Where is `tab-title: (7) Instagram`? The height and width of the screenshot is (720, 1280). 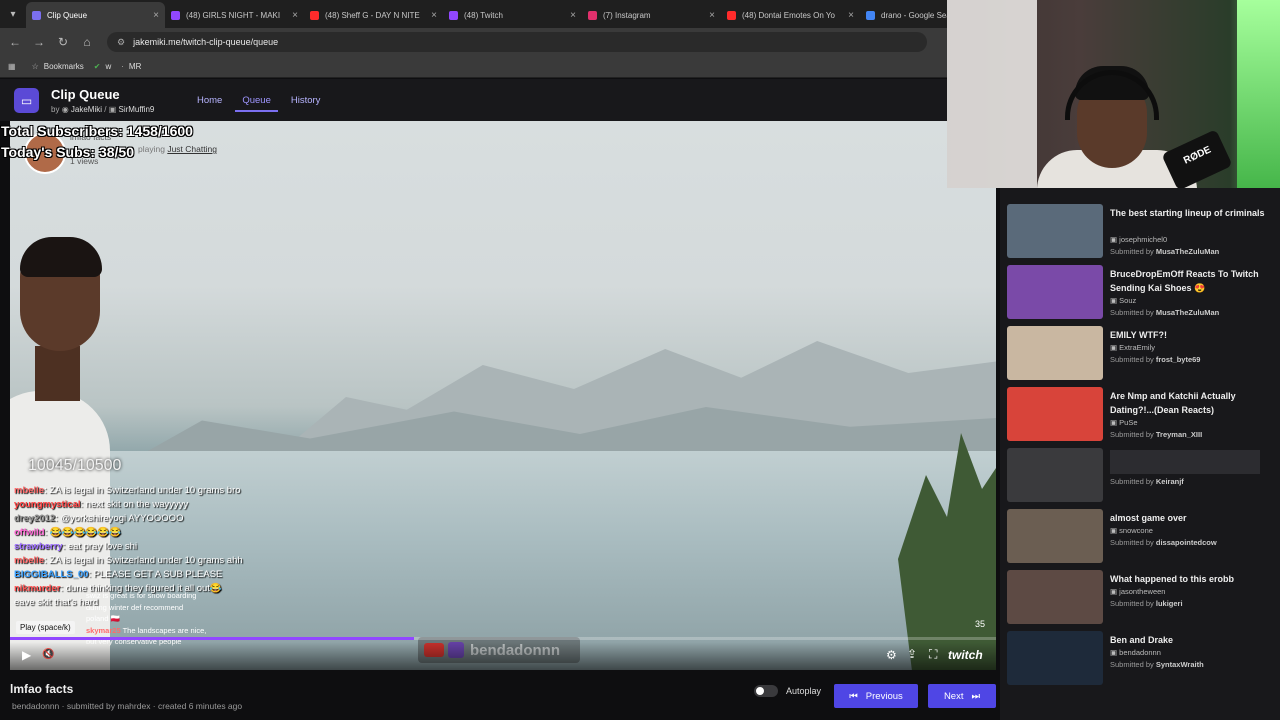 tab-title: (7) Instagram is located at coordinates (627, 15).